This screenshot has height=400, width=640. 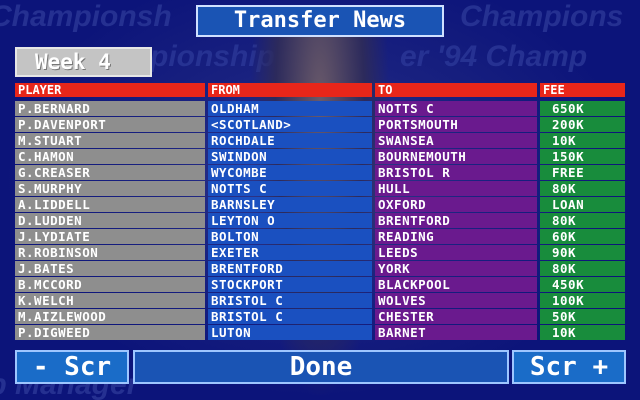 I want to click on cell-player: J.BATES, so click(x=110, y=268).